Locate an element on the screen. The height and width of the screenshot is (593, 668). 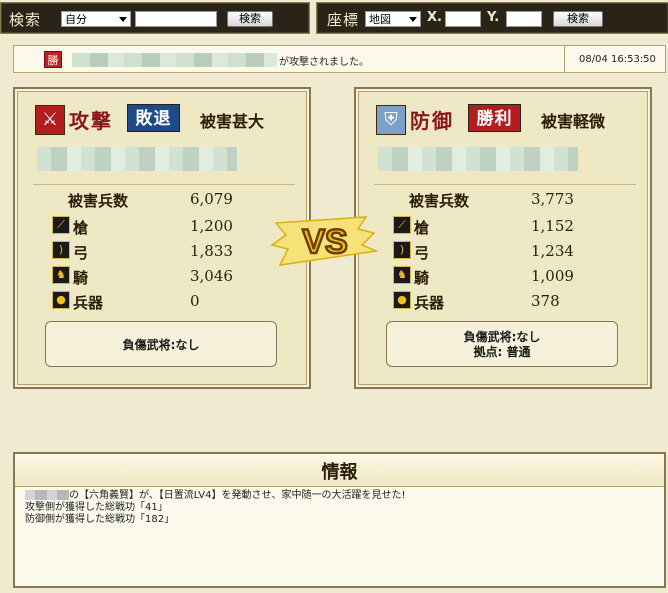
search-scope-value: 自分 is located at coordinates (76, 19).